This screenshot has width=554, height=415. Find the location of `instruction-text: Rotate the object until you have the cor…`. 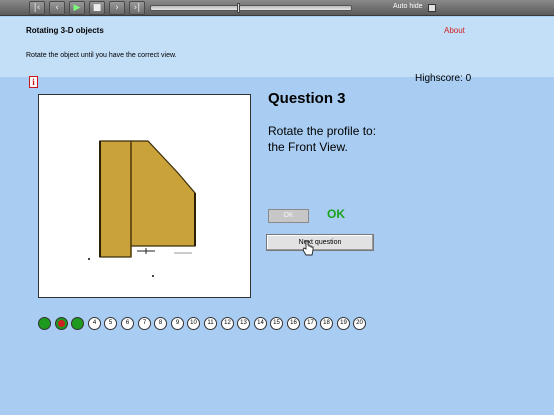

instruction-text: Rotate the object until you have the cor… is located at coordinates (101, 55).